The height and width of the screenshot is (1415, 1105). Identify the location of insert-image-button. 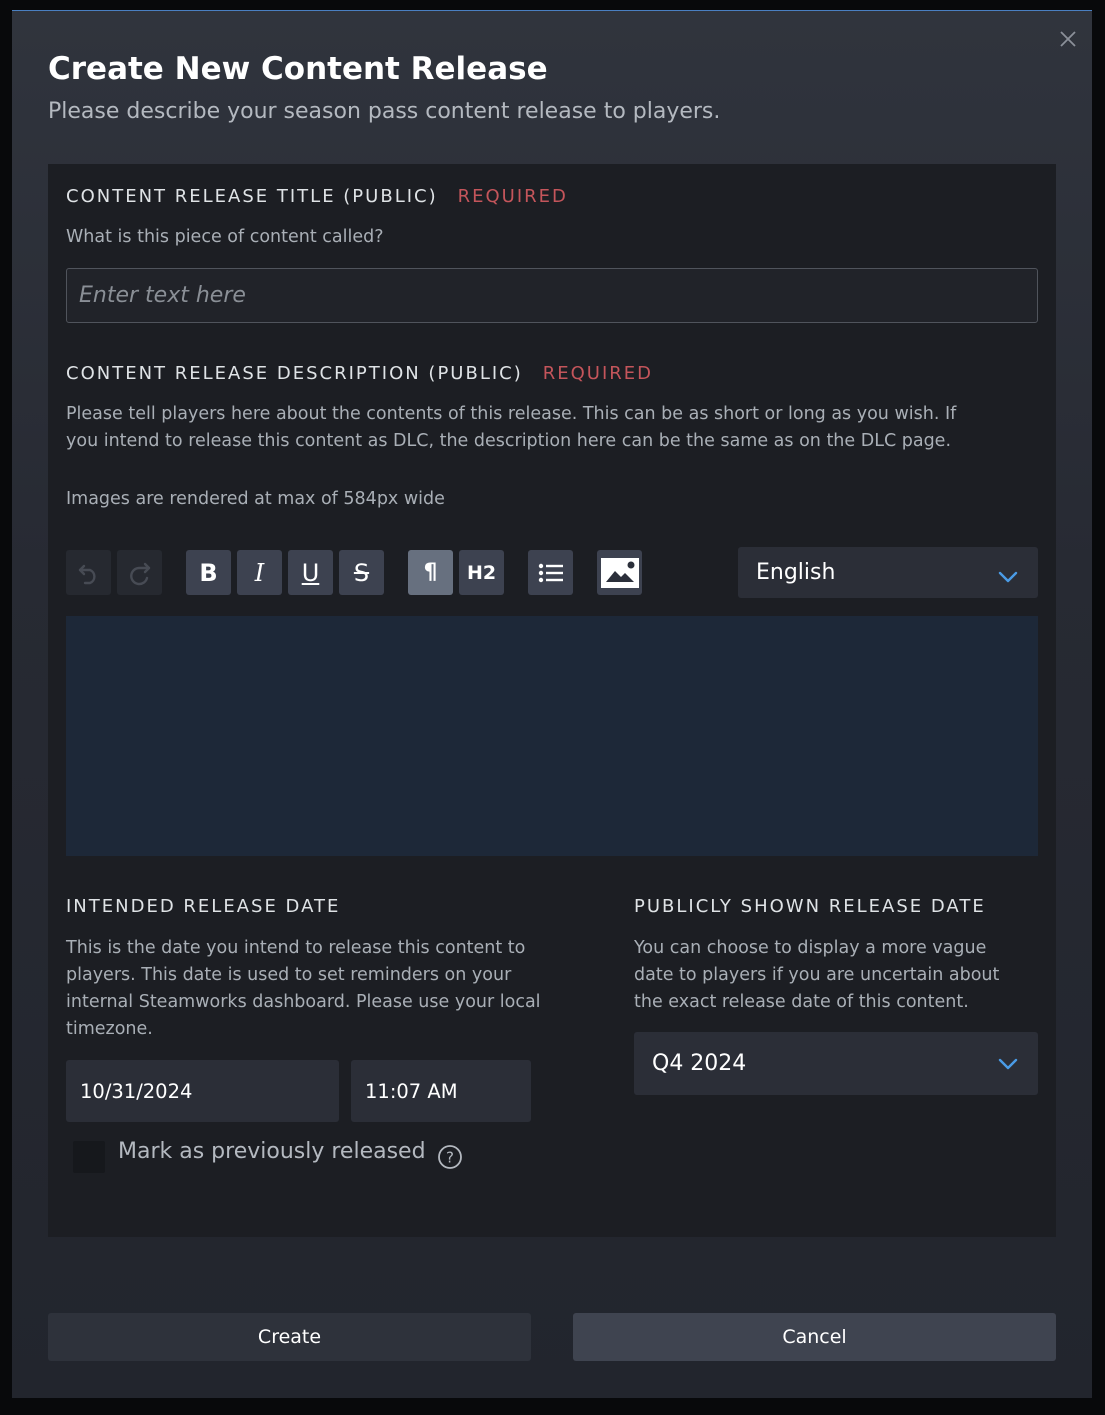
(619, 572).